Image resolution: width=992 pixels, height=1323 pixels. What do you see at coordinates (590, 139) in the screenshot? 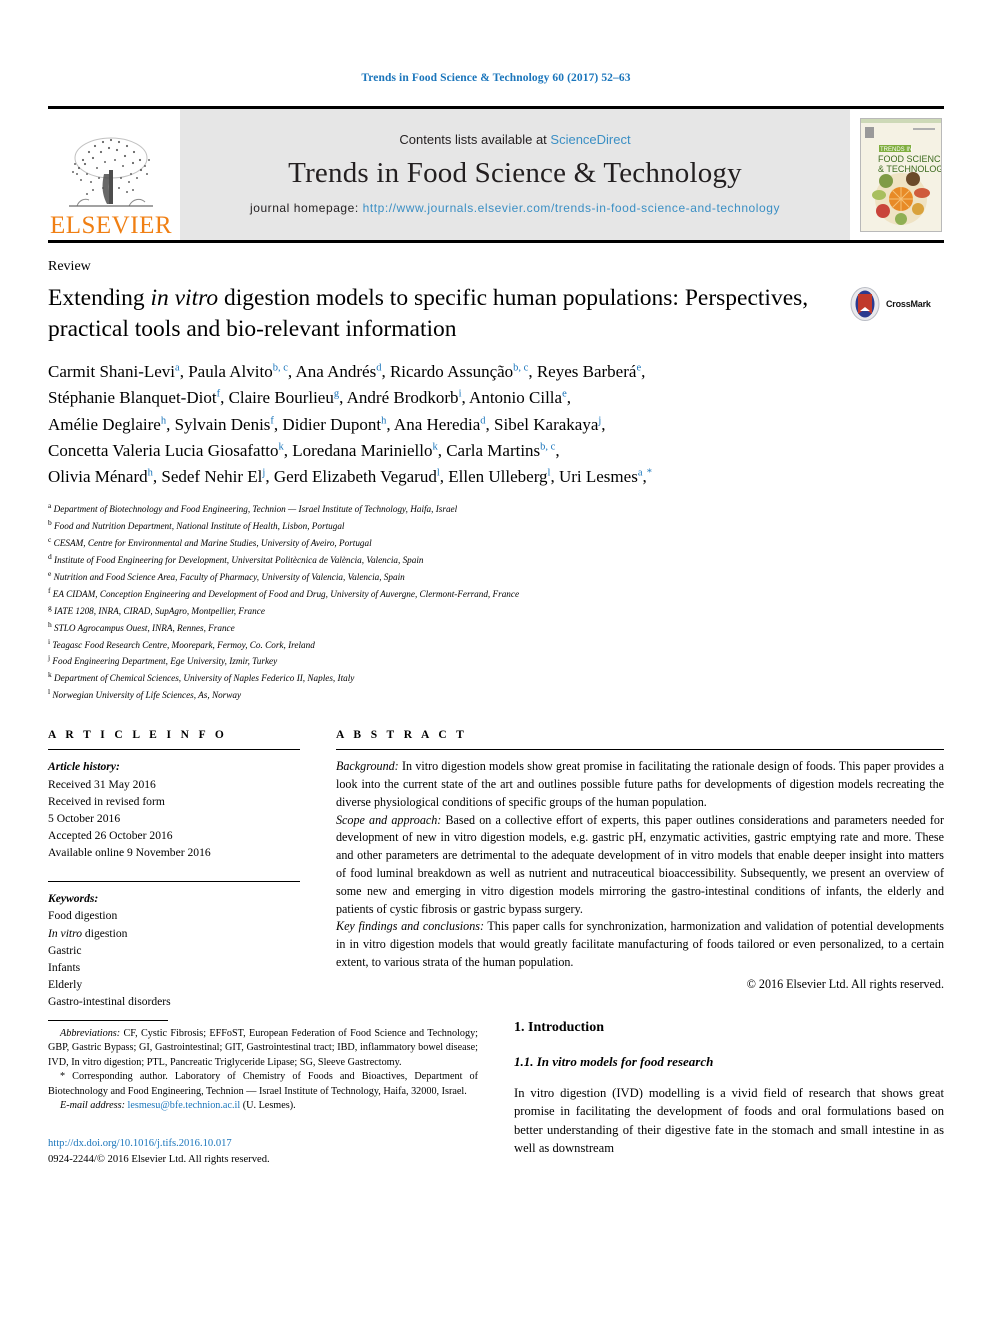
I see `sciencedirect-link: ScienceDirect` at bounding box center [590, 139].